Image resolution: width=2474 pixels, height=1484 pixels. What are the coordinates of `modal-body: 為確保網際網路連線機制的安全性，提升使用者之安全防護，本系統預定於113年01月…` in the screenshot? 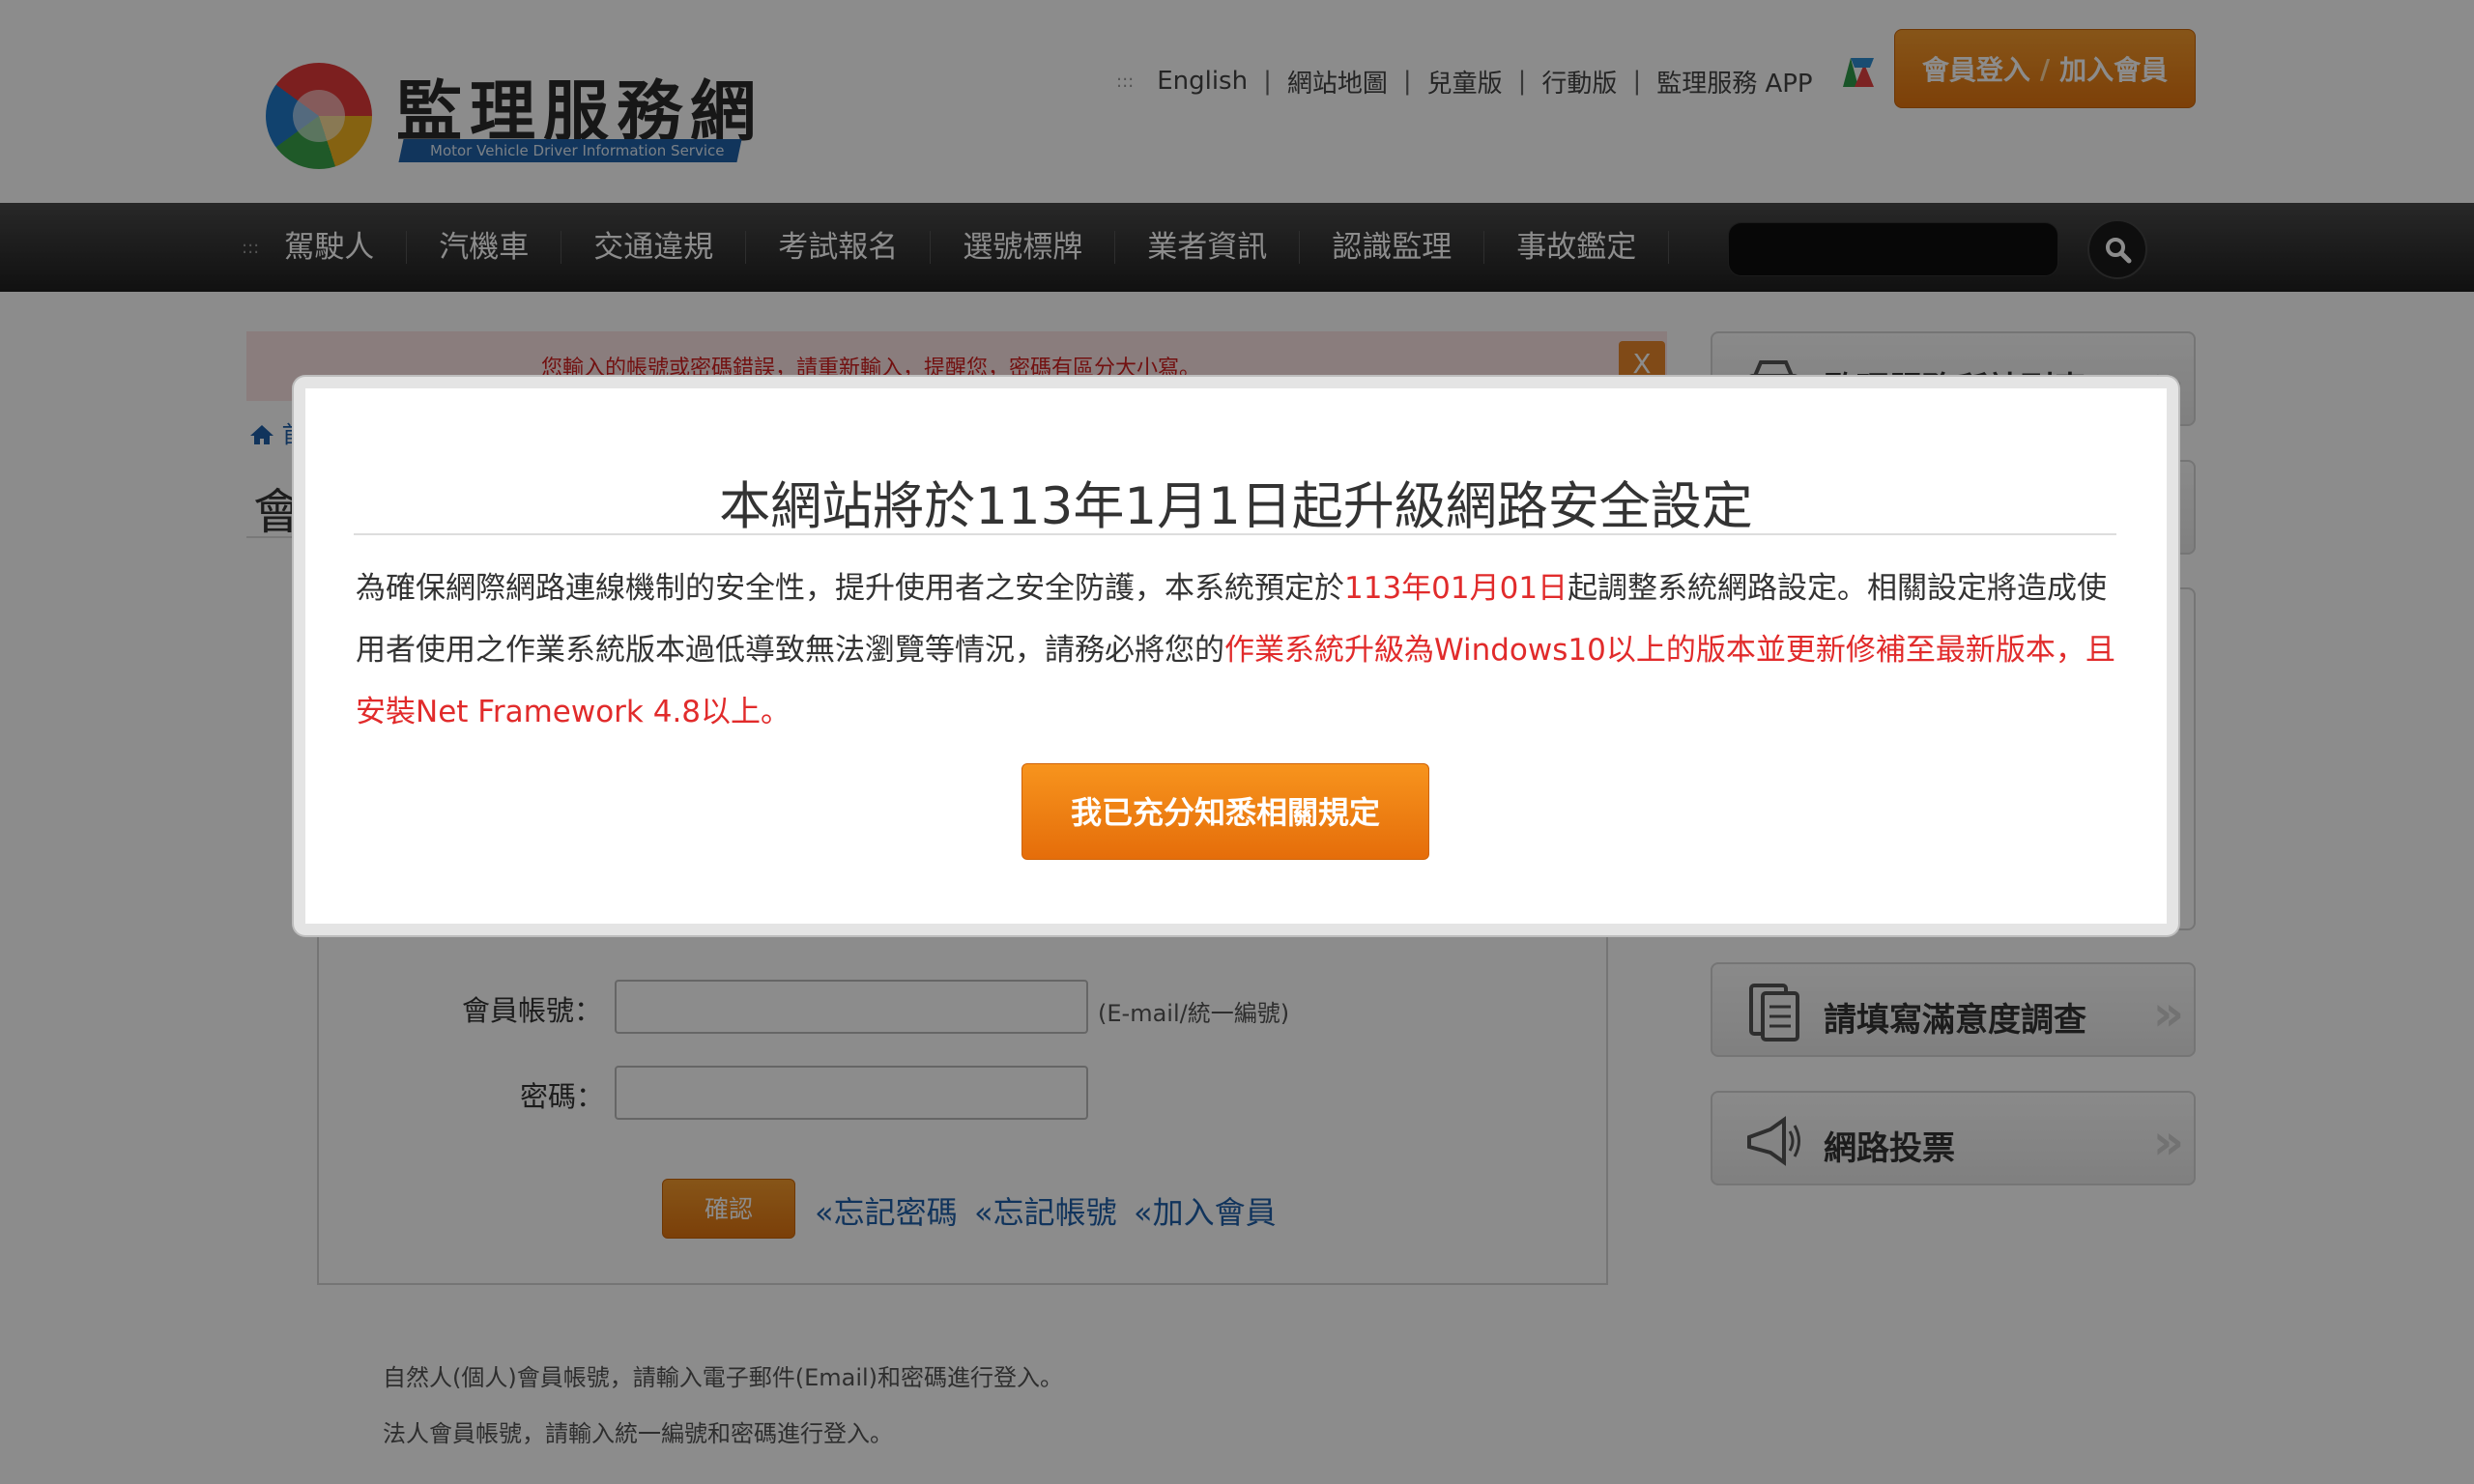 It's located at (1240, 650).